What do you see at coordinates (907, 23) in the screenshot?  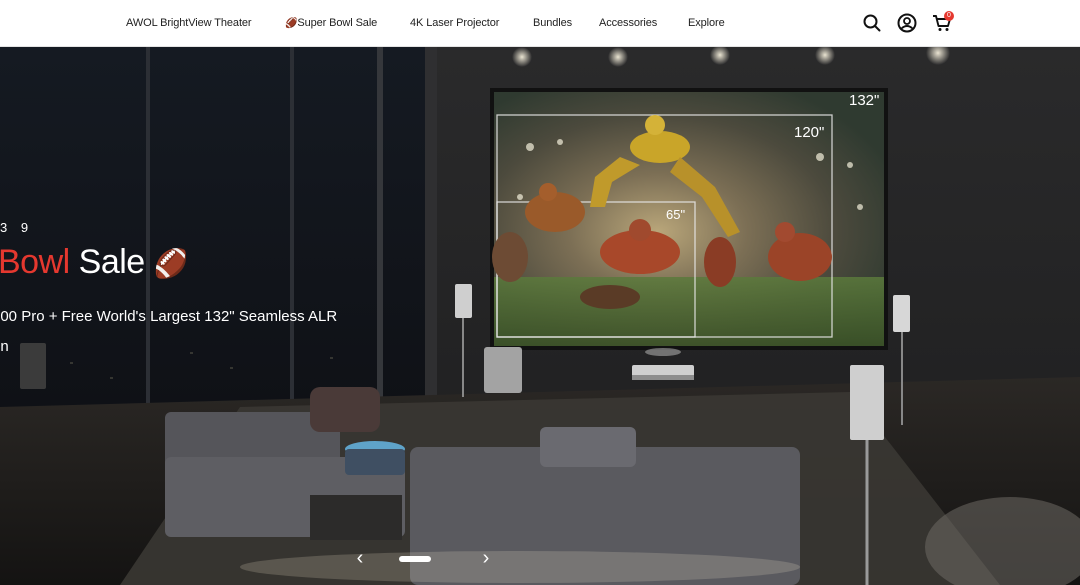 I see `account-icon` at bounding box center [907, 23].